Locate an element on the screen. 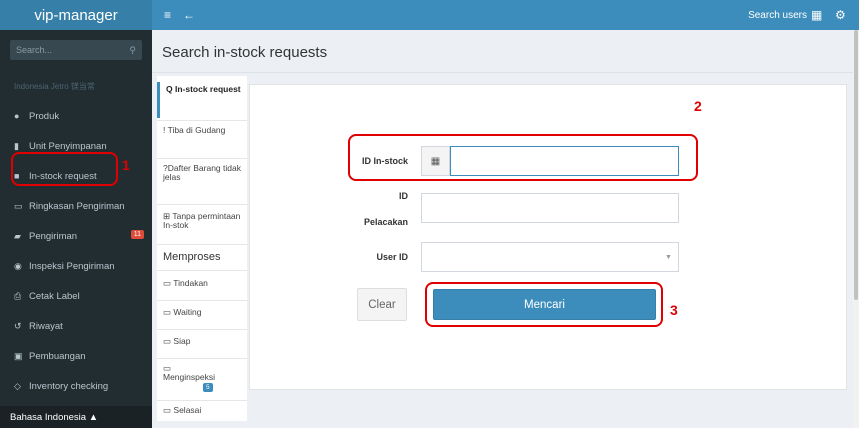 Image resolution: width=859 pixels, height=428 pixels. scrollbar-thumb is located at coordinates (856, 165).